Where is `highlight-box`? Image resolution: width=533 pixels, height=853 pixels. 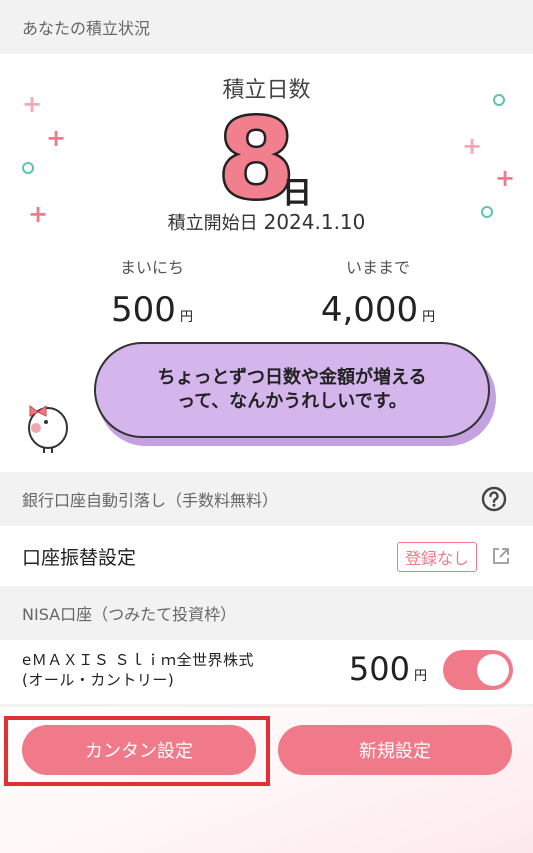
highlight-box is located at coordinates (137, 751).